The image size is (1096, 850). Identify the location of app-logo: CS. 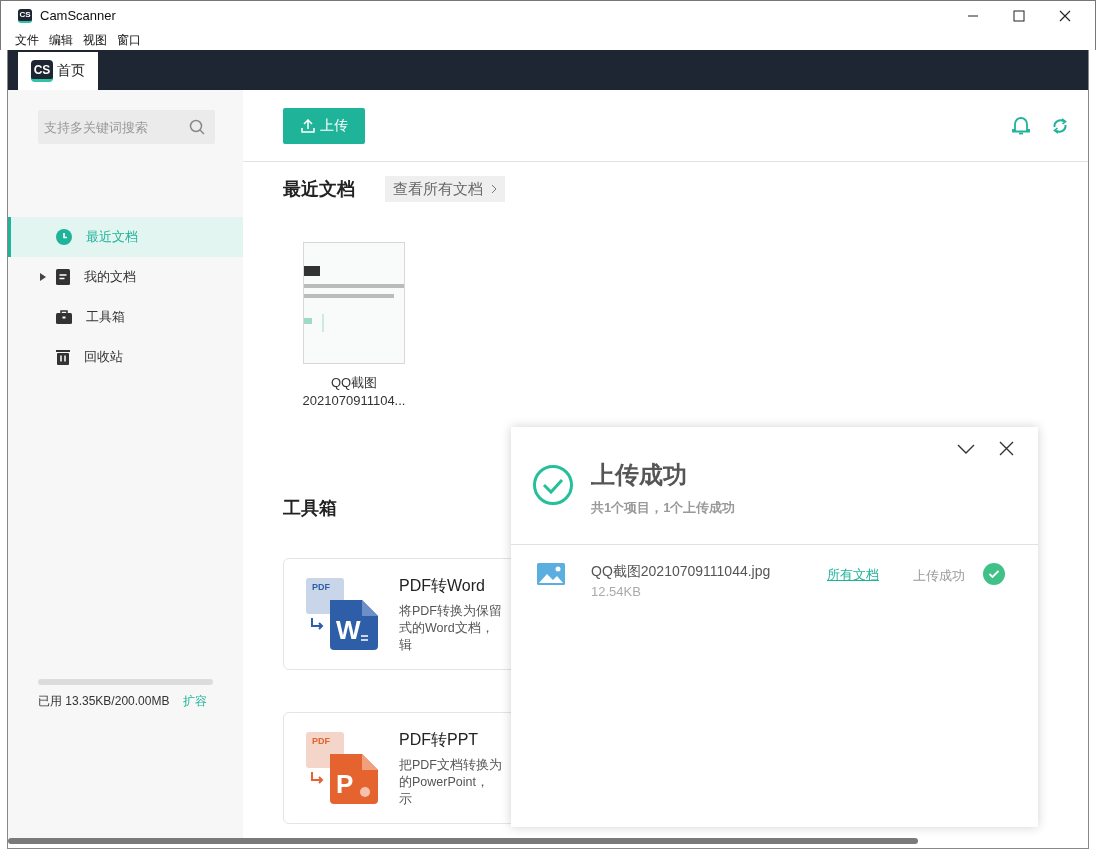
(25, 15).